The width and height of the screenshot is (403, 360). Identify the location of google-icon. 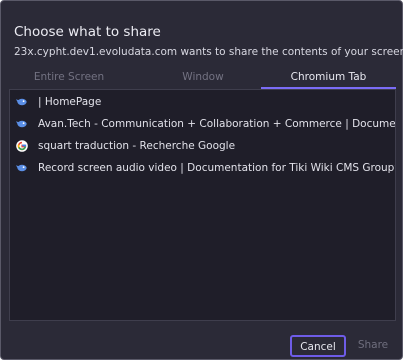
(22, 146).